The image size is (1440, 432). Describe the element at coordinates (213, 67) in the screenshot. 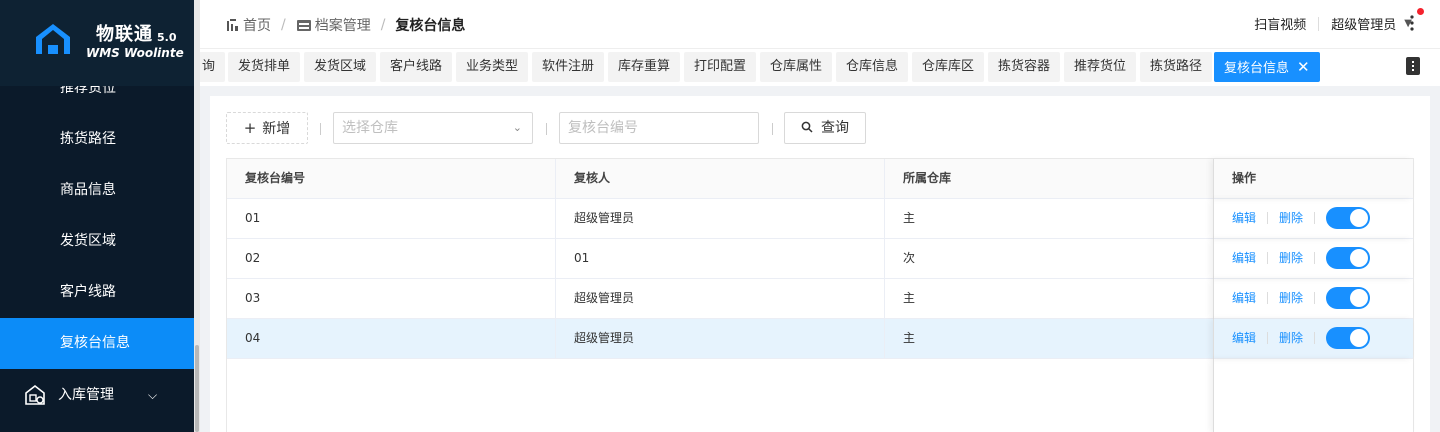

I see `tag-item: 询` at that location.